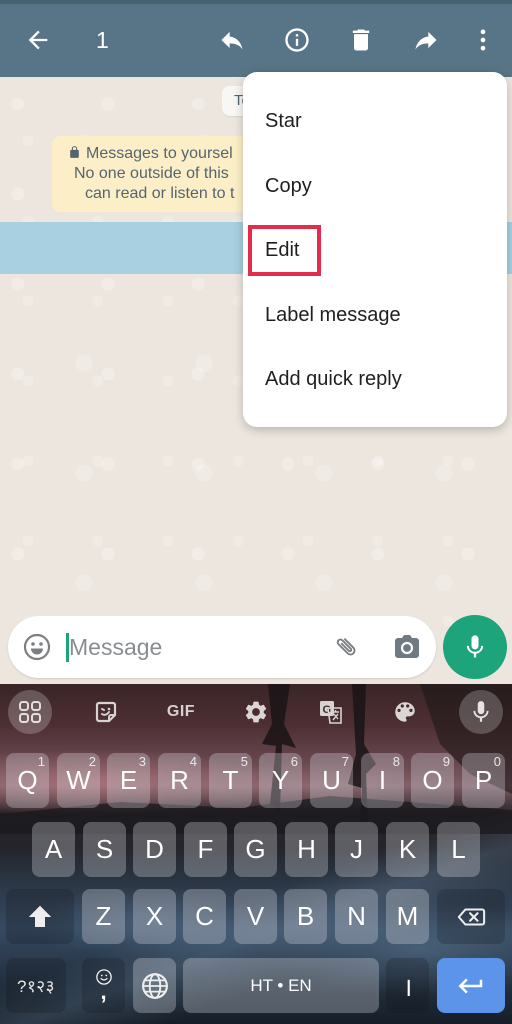 The image size is (512, 1024). I want to click on delete-icon, so click(361, 40).